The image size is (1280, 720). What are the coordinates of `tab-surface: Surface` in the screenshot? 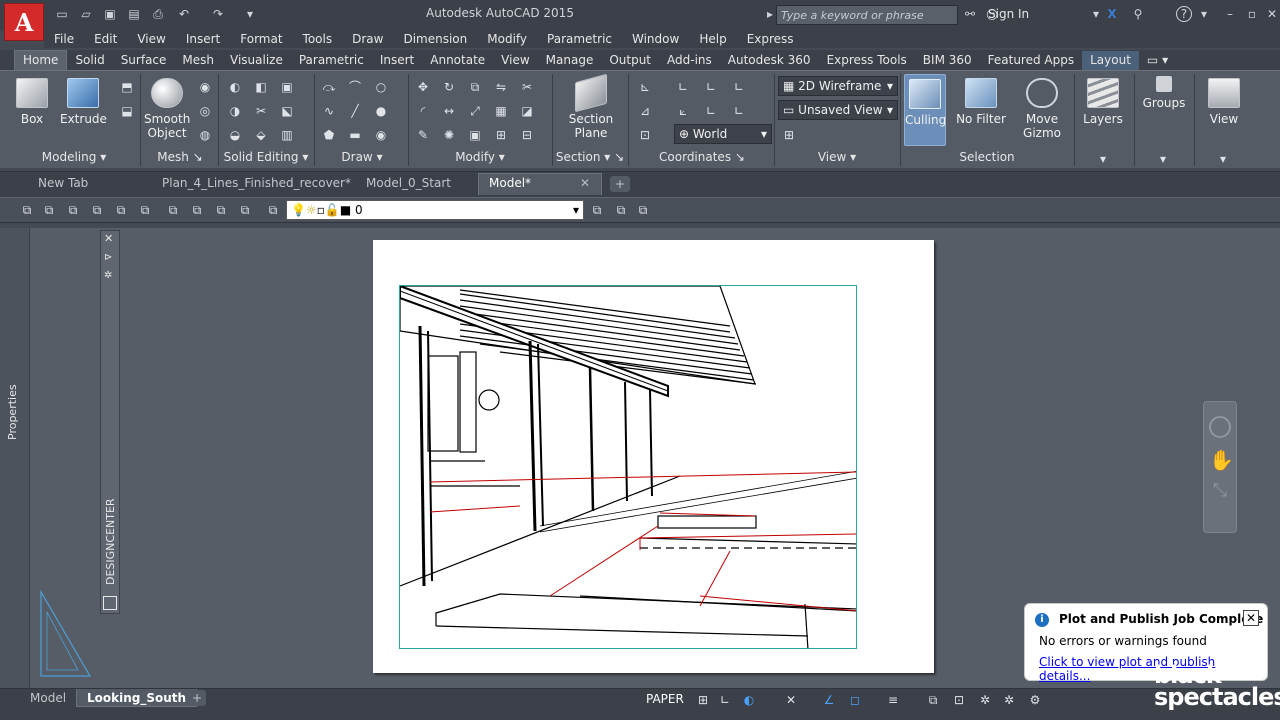 It's located at (144, 60).